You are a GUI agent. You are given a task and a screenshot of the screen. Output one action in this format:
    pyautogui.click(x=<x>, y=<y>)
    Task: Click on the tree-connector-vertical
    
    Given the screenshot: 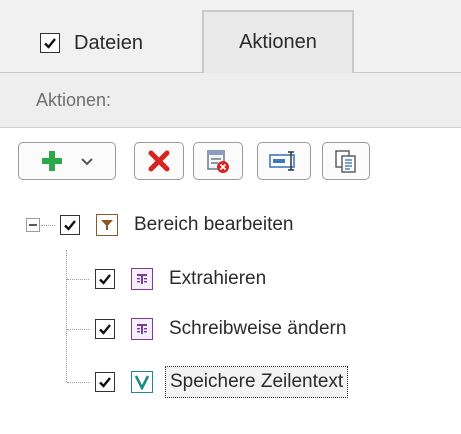 What is the action you would take?
    pyautogui.click(x=66, y=316)
    